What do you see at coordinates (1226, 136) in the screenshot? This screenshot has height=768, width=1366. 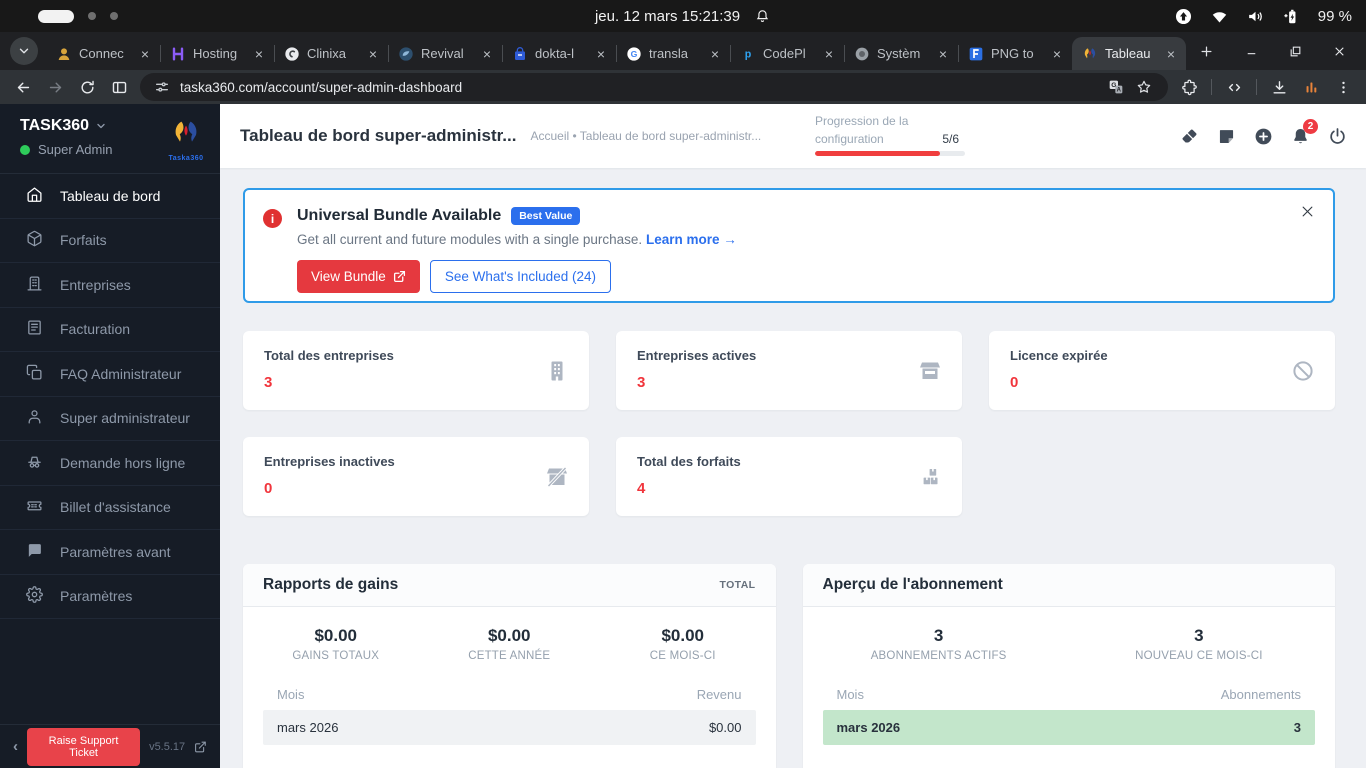 I see `notes-button` at bounding box center [1226, 136].